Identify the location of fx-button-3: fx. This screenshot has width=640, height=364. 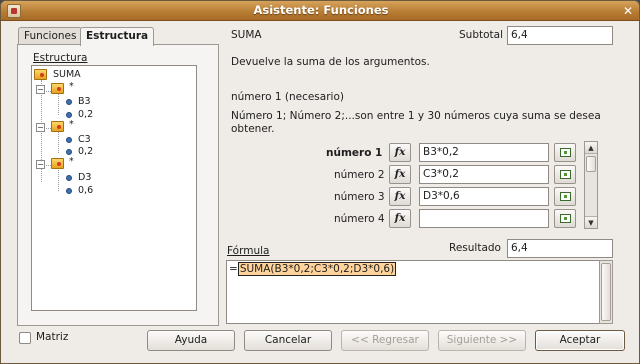
(400, 196).